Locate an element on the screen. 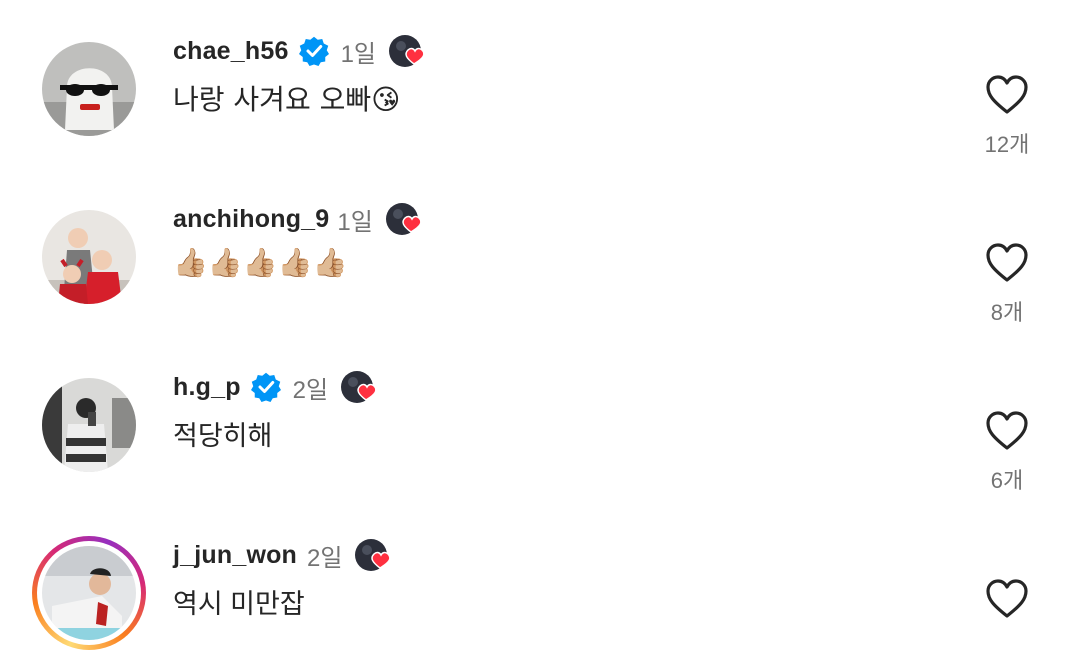 The height and width of the screenshot is (672, 1079). comment-text: 역시 미만잡 is located at coordinates (239, 604).